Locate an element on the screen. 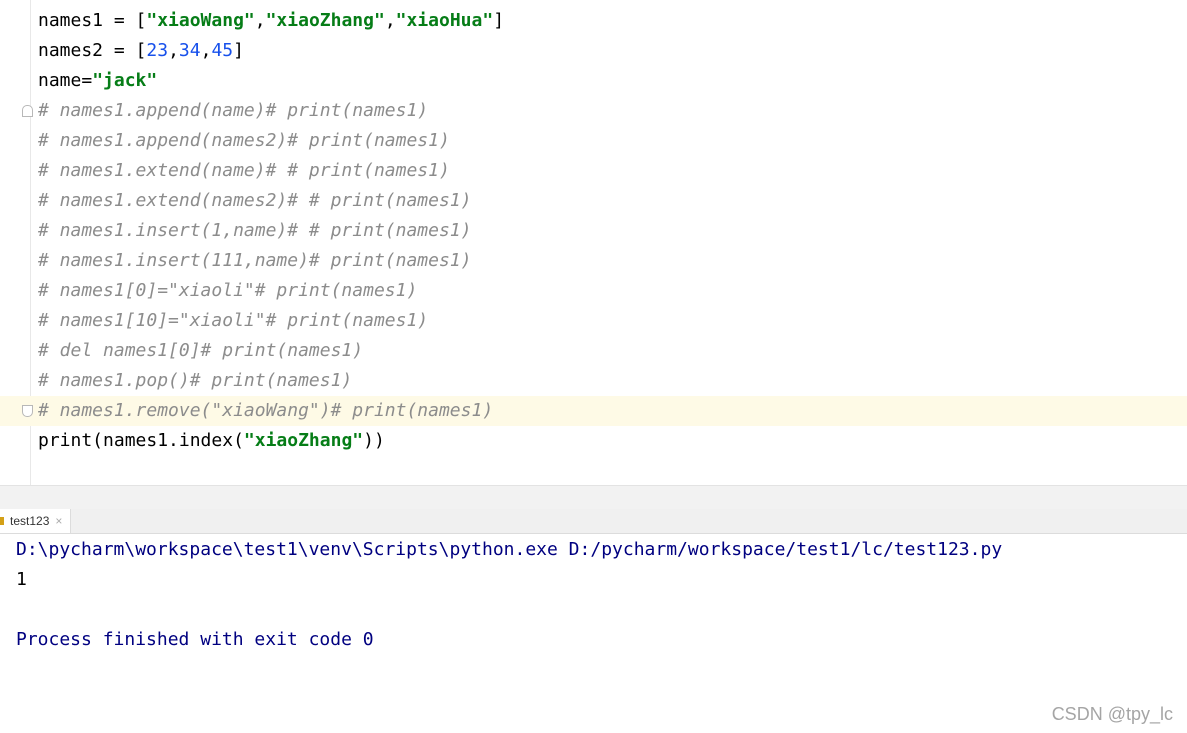 Image resolution: width=1187 pixels, height=733 pixels. code-token: name= is located at coordinates (65, 80).